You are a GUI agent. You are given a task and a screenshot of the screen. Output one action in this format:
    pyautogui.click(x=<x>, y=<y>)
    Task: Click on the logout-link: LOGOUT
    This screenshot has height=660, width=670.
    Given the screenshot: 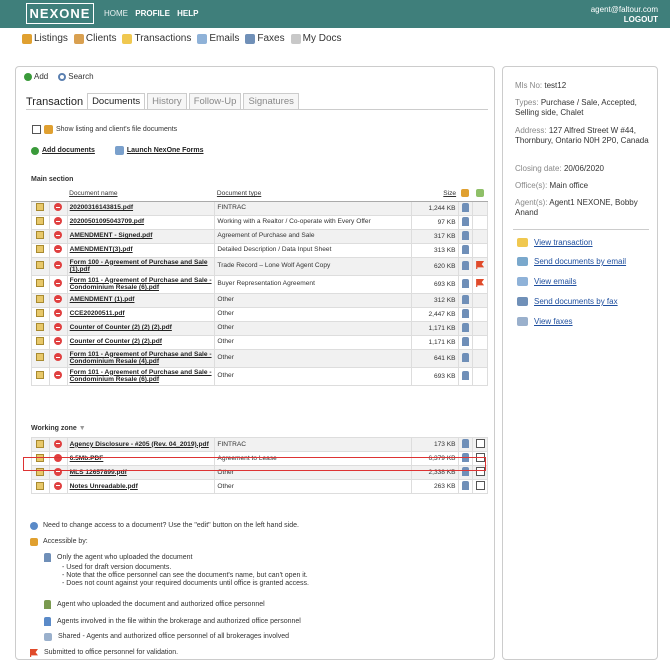 What is the action you would take?
    pyautogui.click(x=624, y=20)
    